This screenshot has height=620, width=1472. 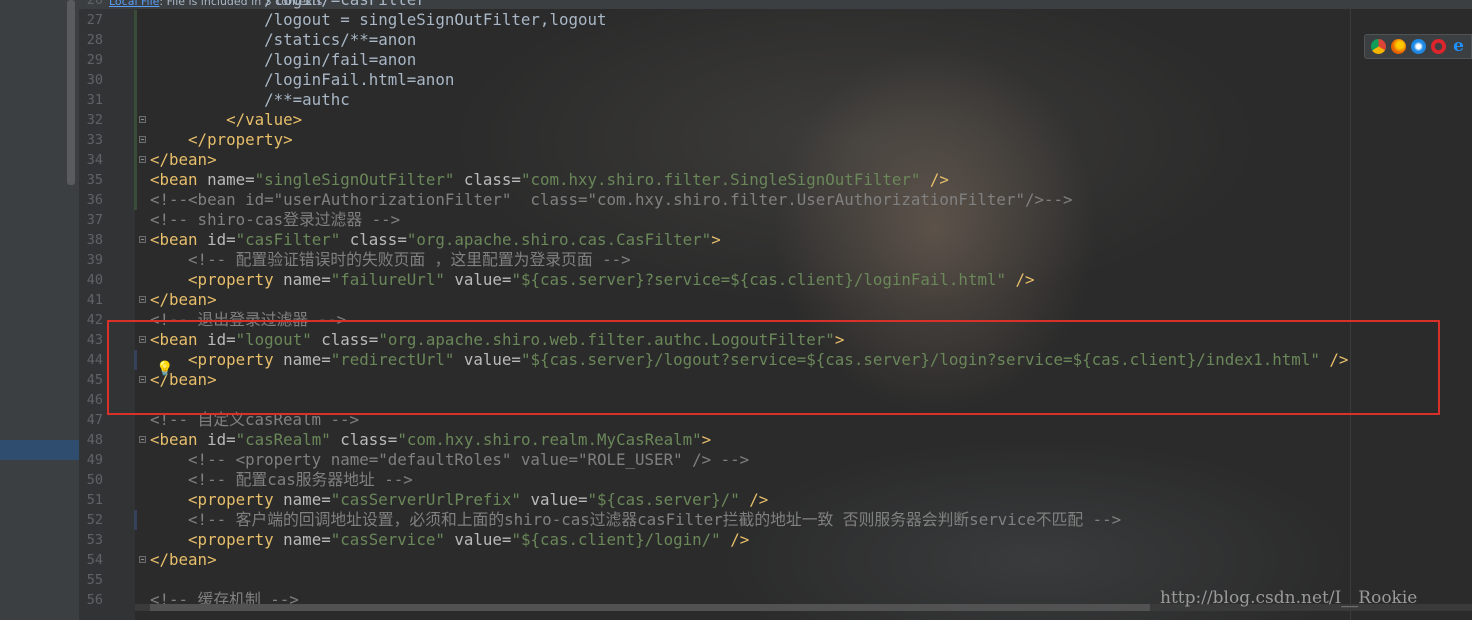 I want to click on chrome-icon, so click(x=1378, y=46).